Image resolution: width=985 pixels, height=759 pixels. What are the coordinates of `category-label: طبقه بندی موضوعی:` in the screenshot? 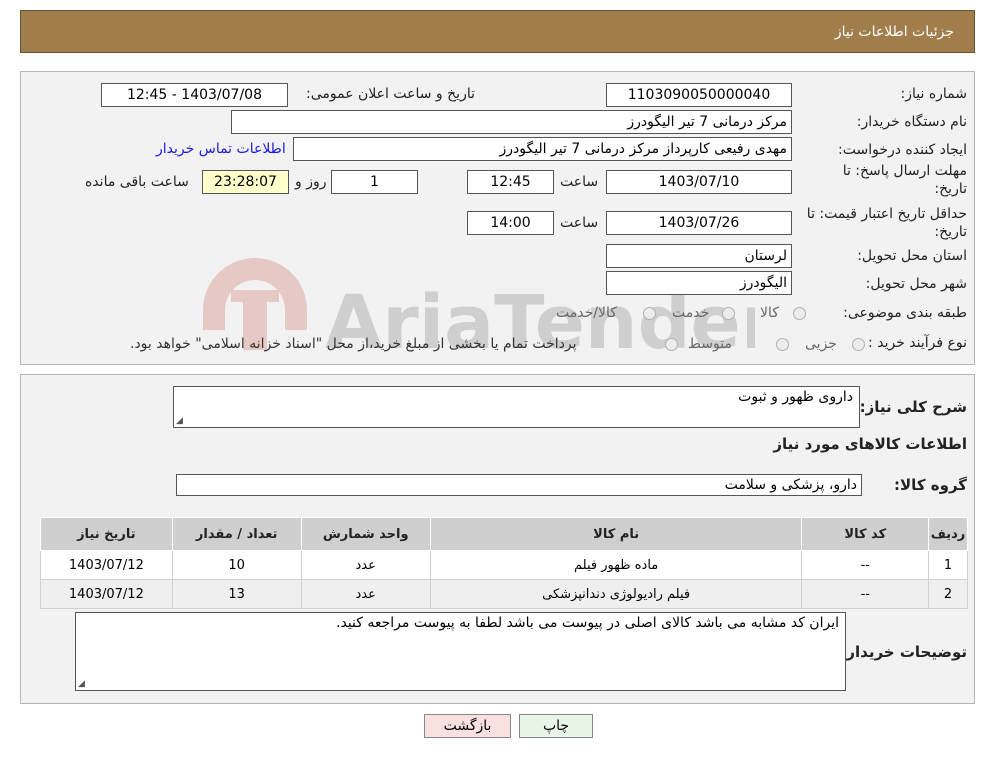 It's located at (905, 313).